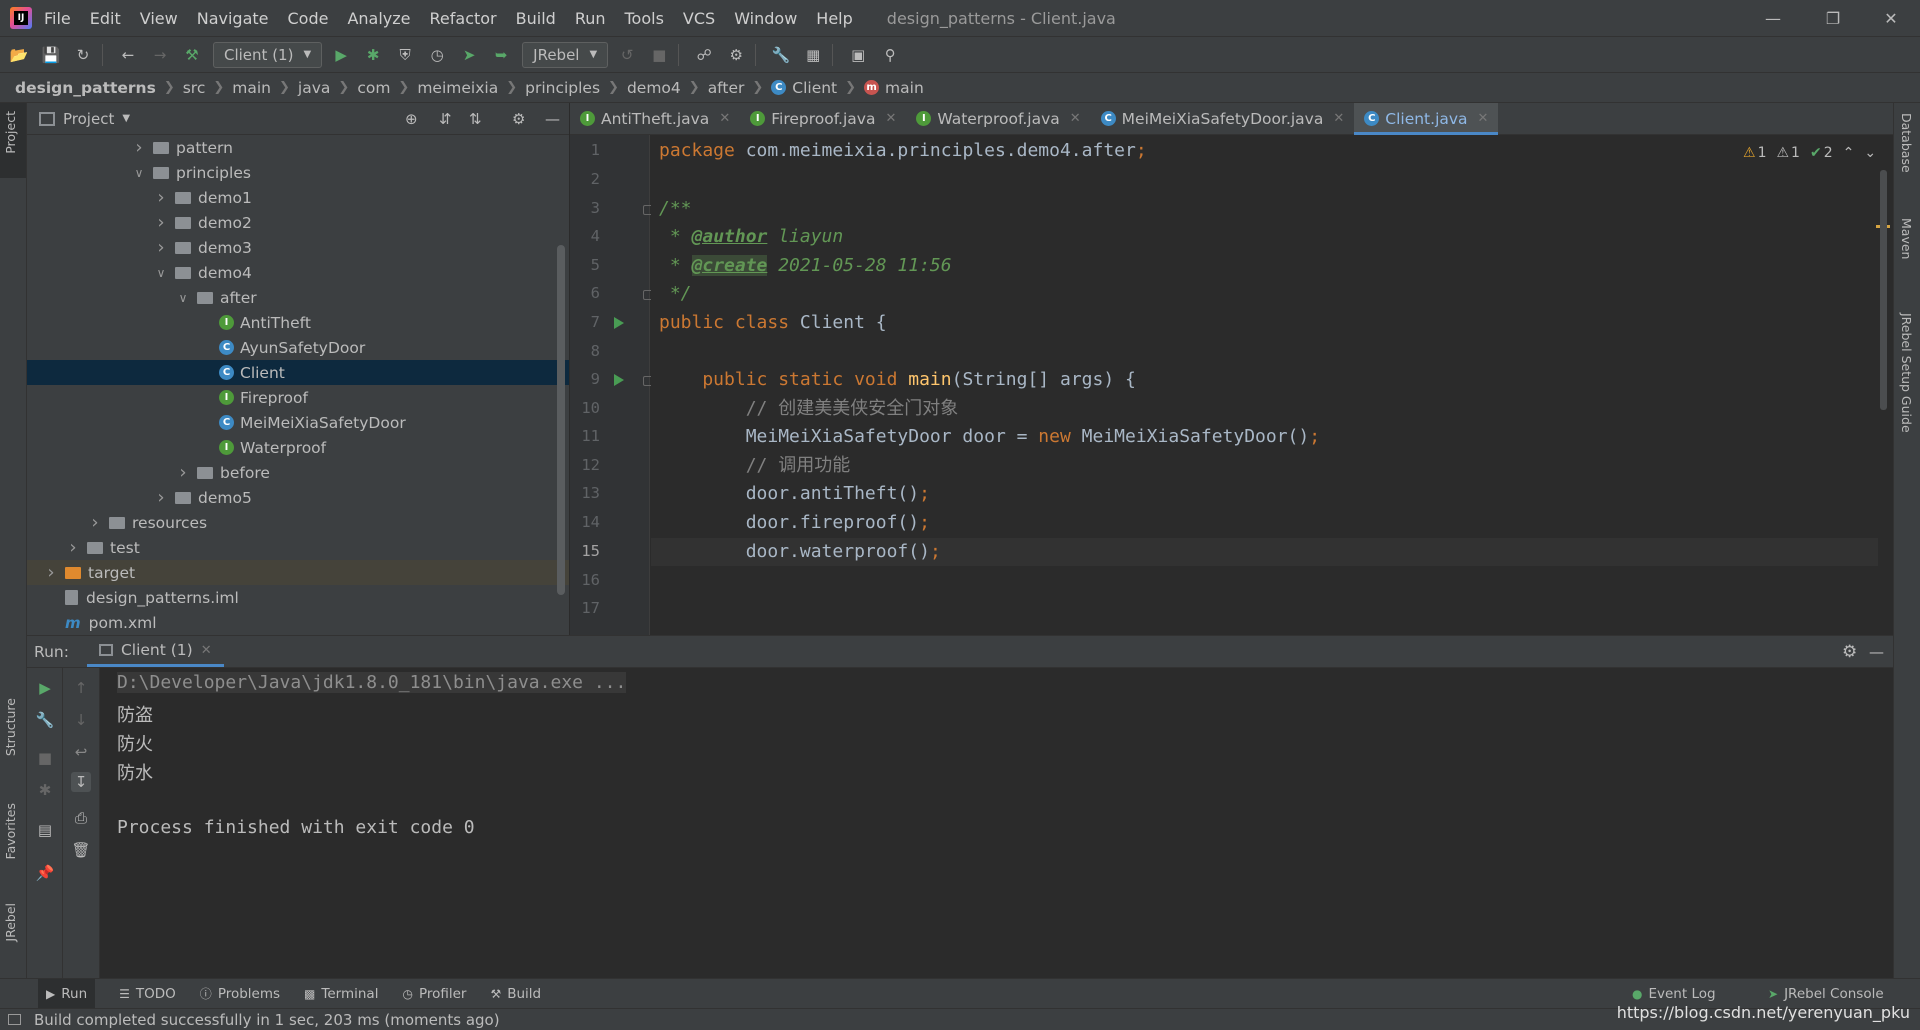  I want to click on arrow-down-icon: ↓, so click(81, 720).